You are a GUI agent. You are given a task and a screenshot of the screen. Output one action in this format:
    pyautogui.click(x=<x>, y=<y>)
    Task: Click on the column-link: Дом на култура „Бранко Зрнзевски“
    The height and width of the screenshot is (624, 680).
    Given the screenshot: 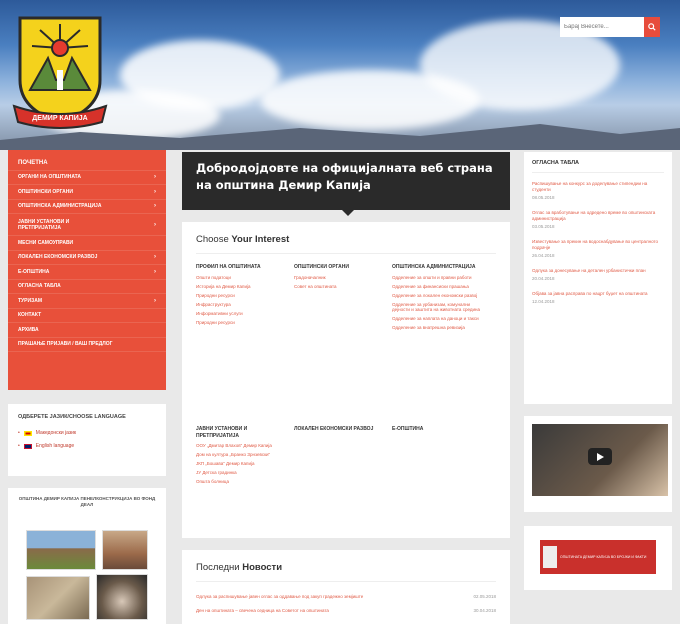 What is the action you would take?
    pyautogui.click(x=242, y=455)
    